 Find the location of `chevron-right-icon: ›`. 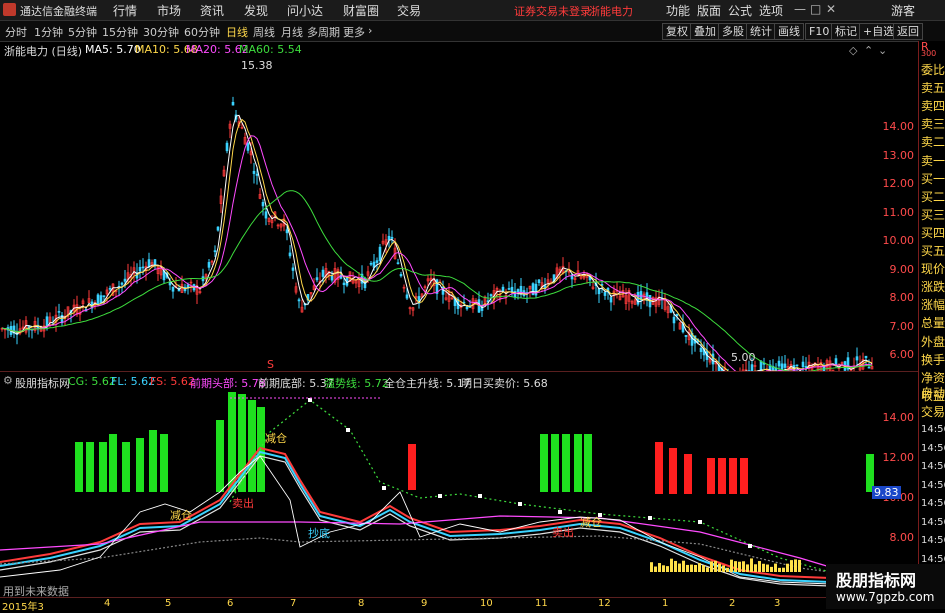

chevron-right-icon: › is located at coordinates (370, 30).